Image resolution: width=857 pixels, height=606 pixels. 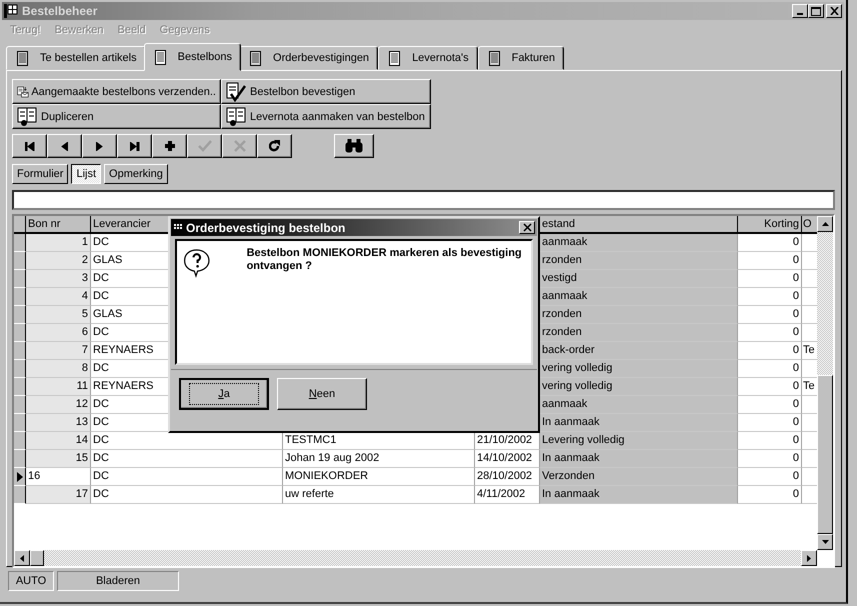 What do you see at coordinates (118, 581) in the screenshot?
I see `status-panel: Bladeren` at bounding box center [118, 581].